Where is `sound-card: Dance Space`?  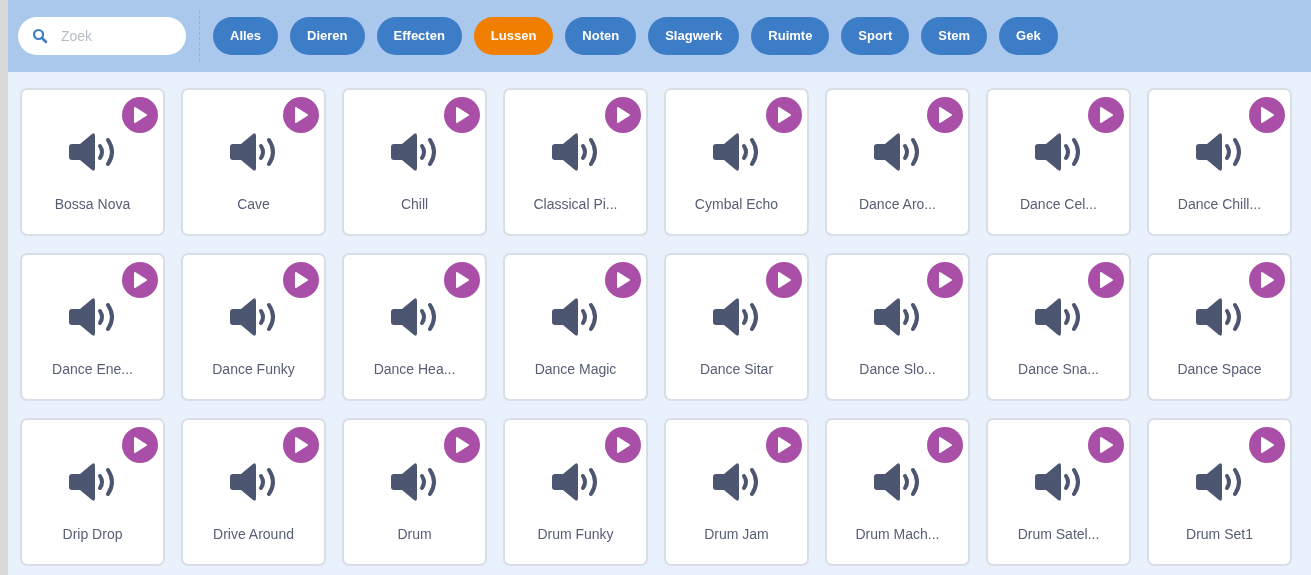
sound-card: Dance Space is located at coordinates (1219, 327).